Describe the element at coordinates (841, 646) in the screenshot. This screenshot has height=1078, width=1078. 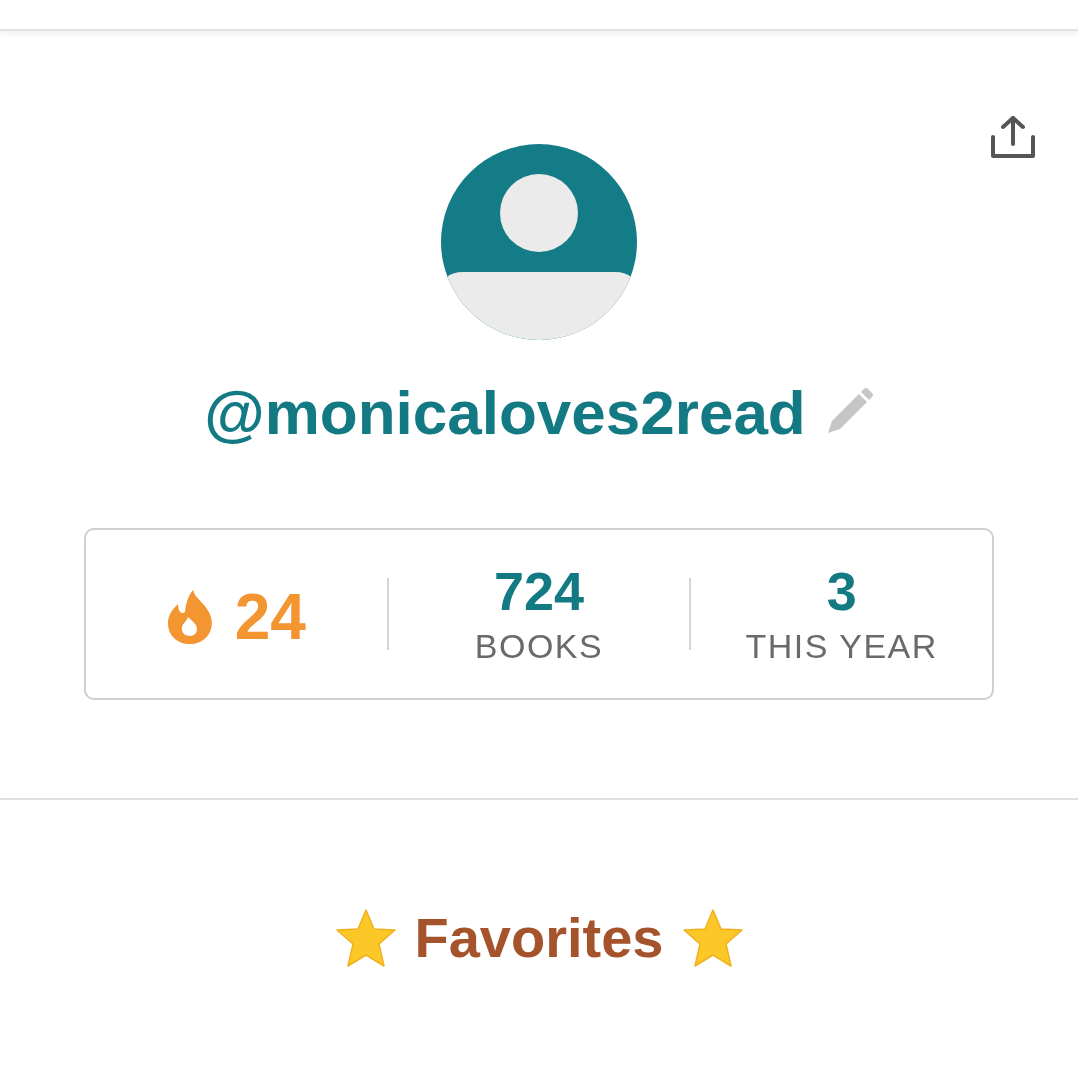
I see `stat-label: THIS YEAR` at that location.